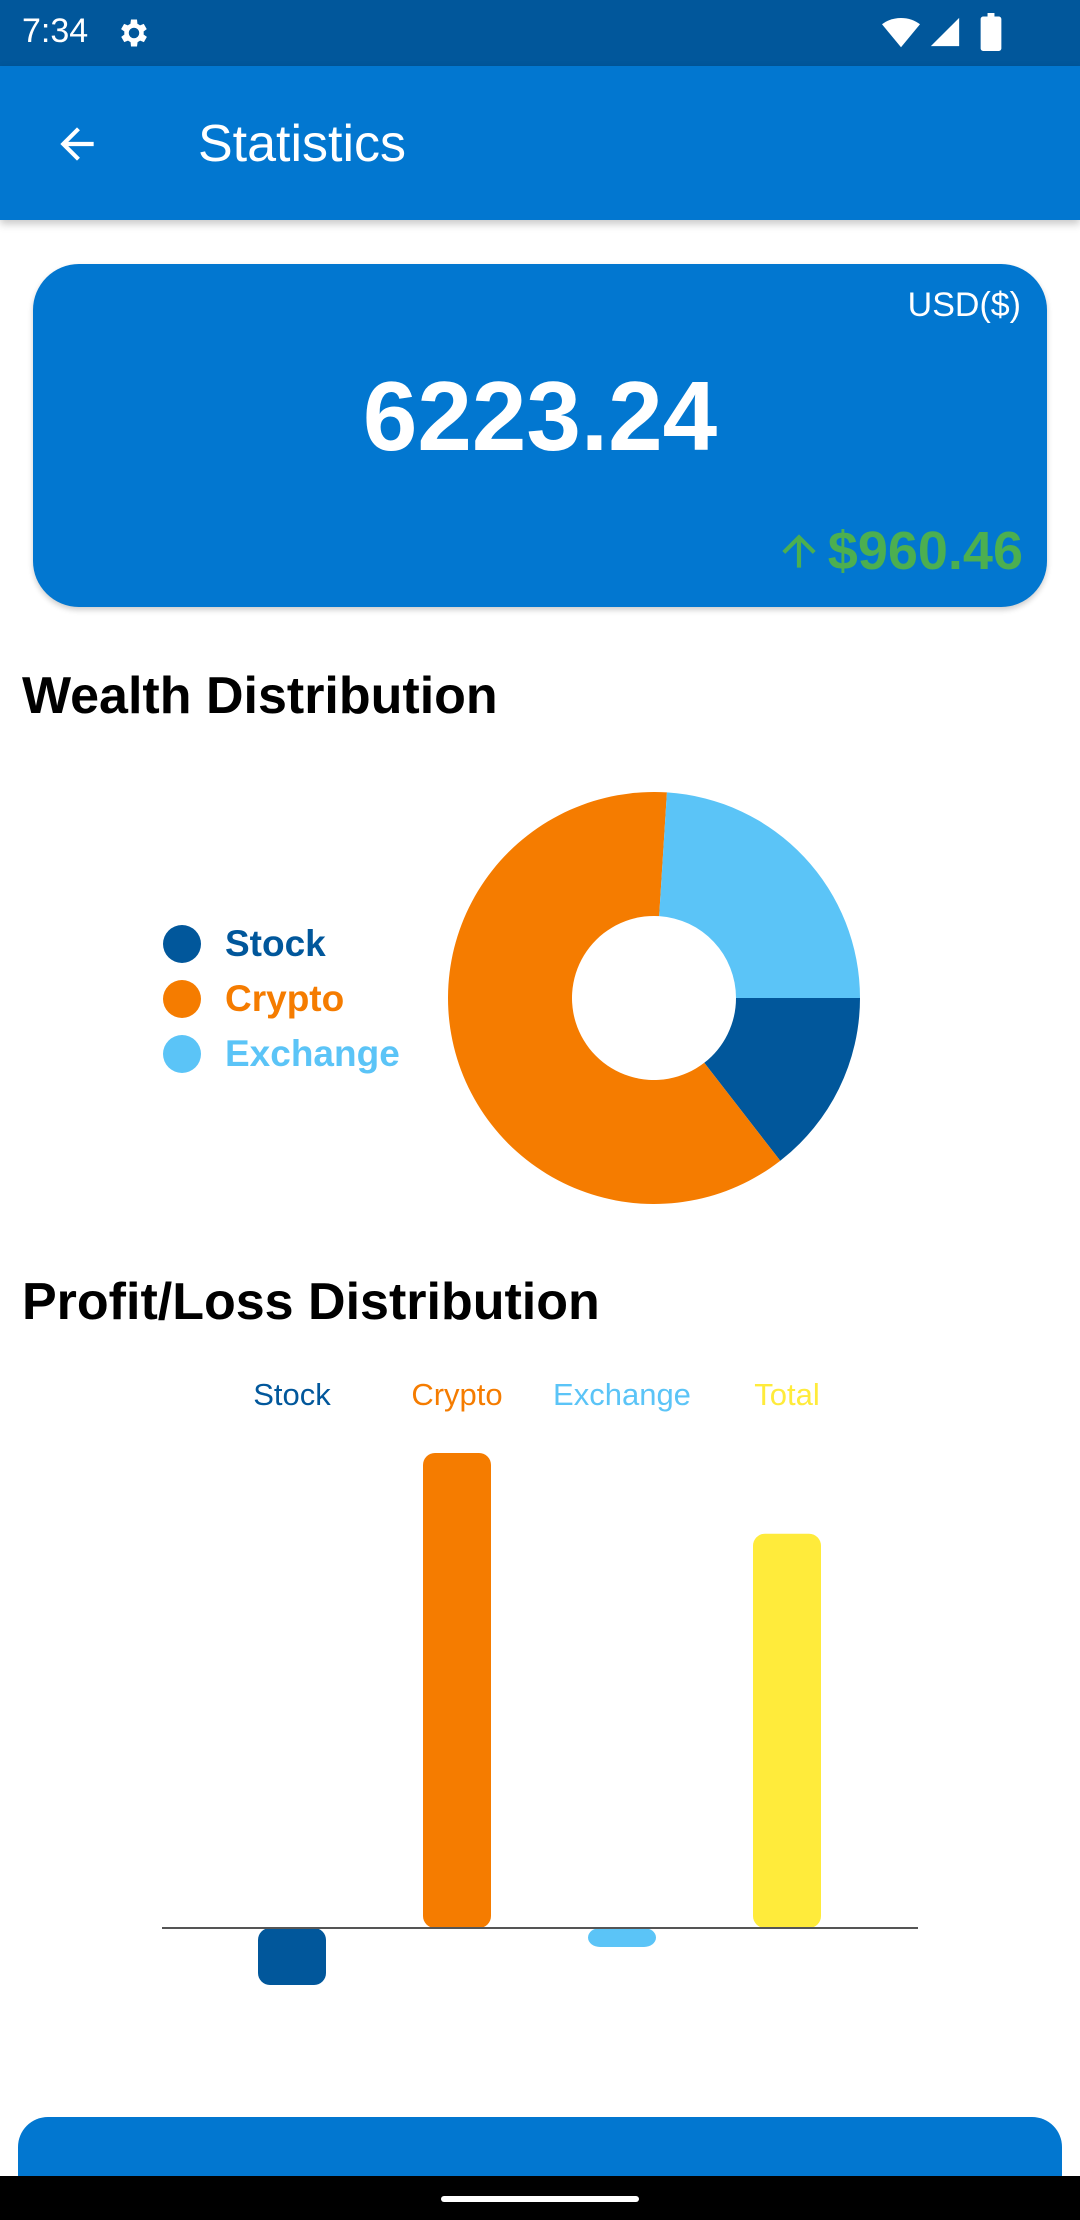 This screenshot has width=1080, height=2220. What do you see at coordinates (964, 305) in the screenshot?
I see `currency-label: USD($)` at bounding box center [964, 305].